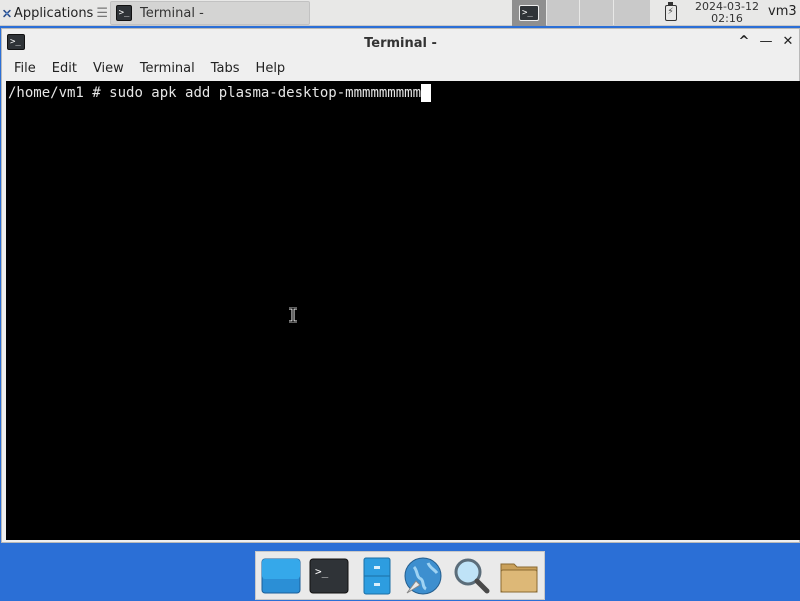 The width and height of the screenshot is (800, 601). What do you see at coordinates (172, 13) in the screenshot?
I see `taskbar-terminal-label: Terminal -` at bounding box center [172, 13].